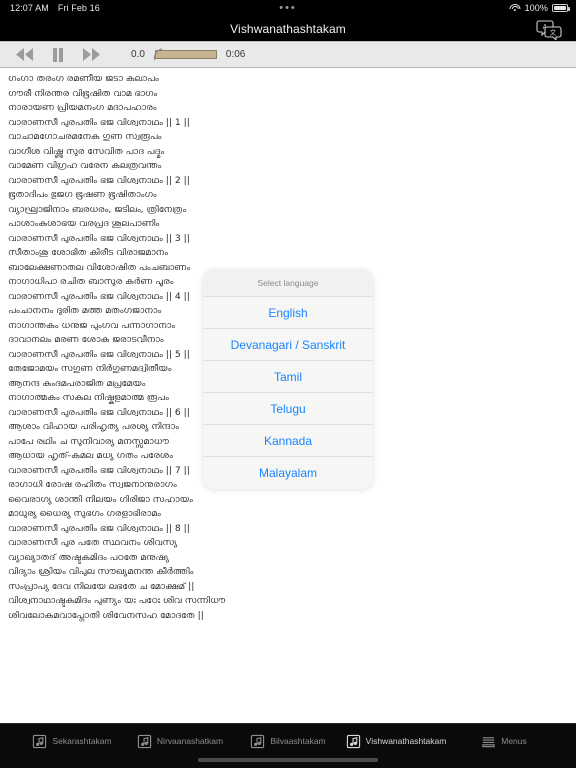  Describe the element at coordinates (84, 513) in the screenshot. I see `lyric-line: മാധുര്യ ധൈര്യ സുഭഗം ഗരളാഭിരാമം` at that location.